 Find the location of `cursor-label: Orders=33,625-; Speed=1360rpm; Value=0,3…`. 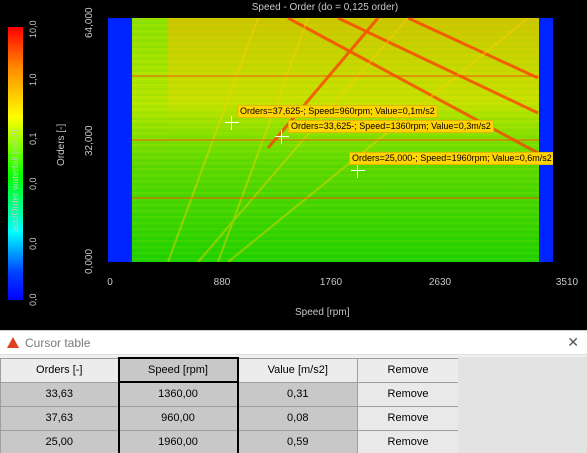

cursor-label: Orders=33,625-; Speed=1360rpm; Value=0,3… is located at coordinates (391, 126).